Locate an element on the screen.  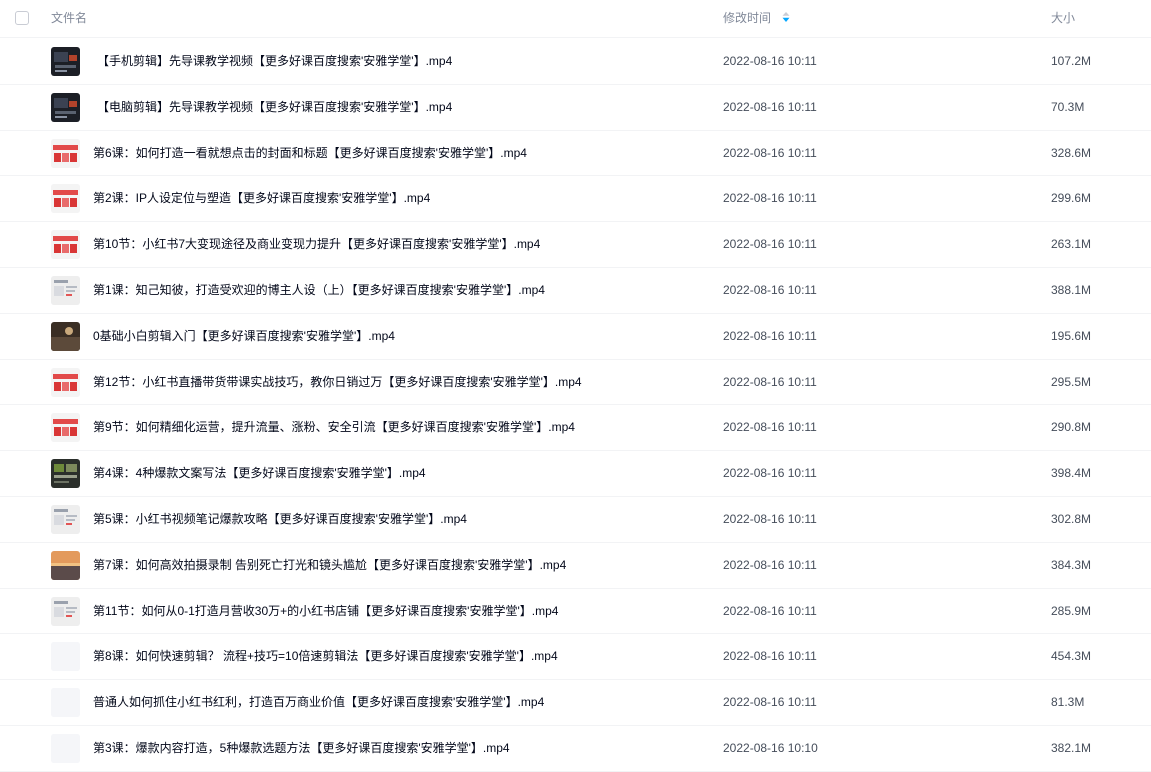
file-name-link: 第6课：如何打造一看就想点击的封面和标题【更多好课百度搜索'安雅学堂'】.mp4 is located at coordinates (310, 153).